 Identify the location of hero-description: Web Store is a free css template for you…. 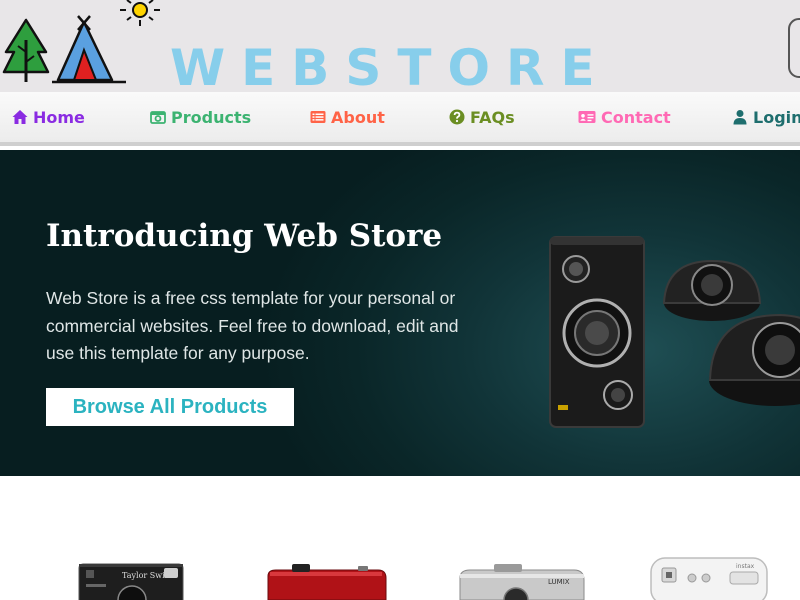
(252, 325).